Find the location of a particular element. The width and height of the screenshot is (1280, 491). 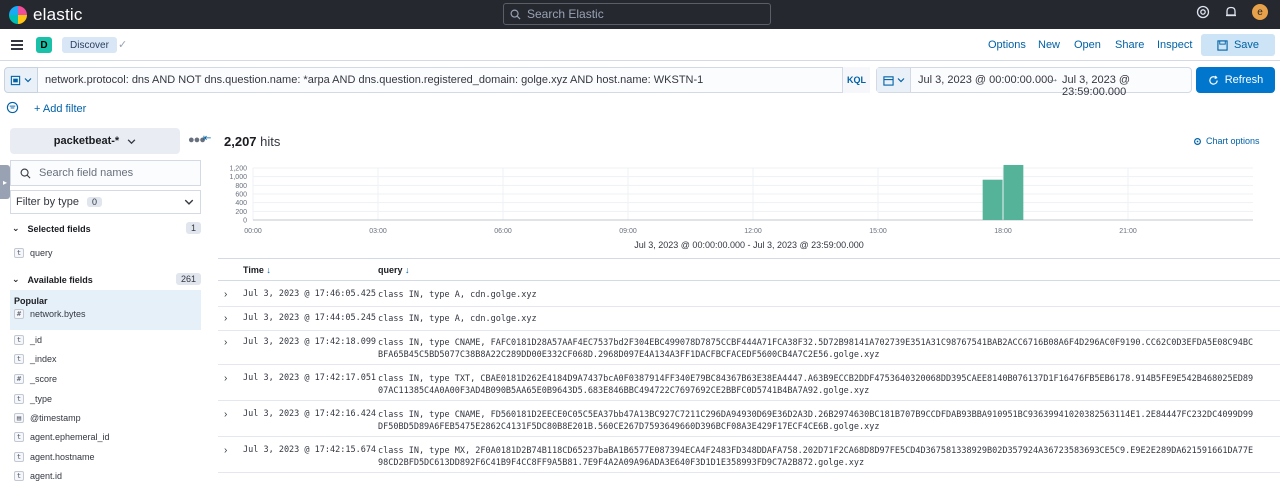

row-time: Jul 3, 2023 @ 17:44:05.245 is located at coordinates (310, 318).